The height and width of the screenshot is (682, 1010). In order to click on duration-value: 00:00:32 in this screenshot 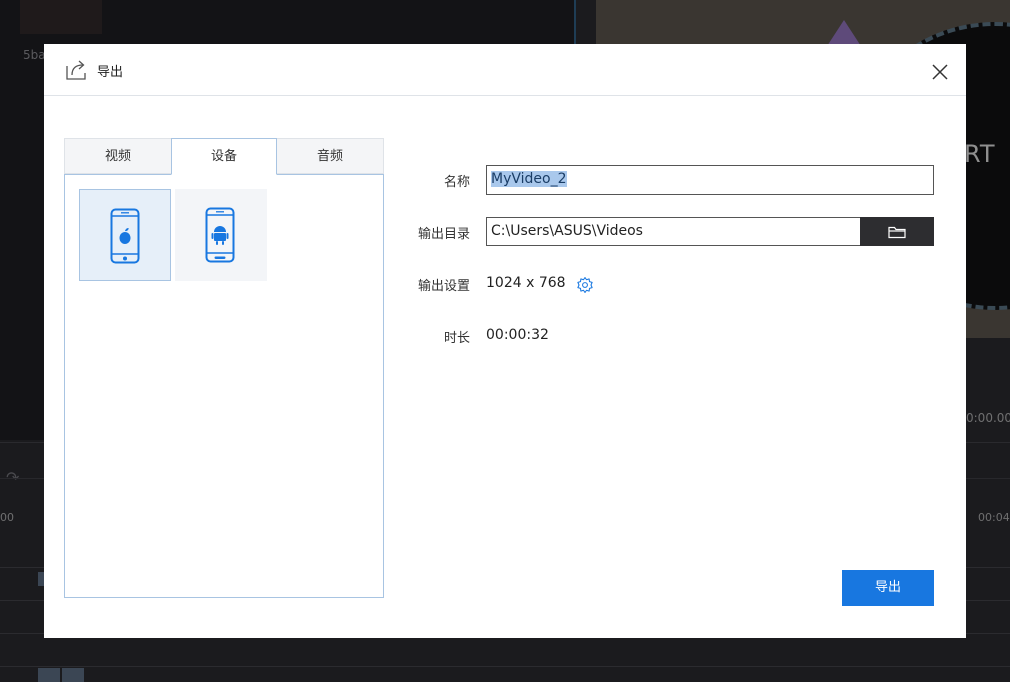, I will do `click(517, 335)`.